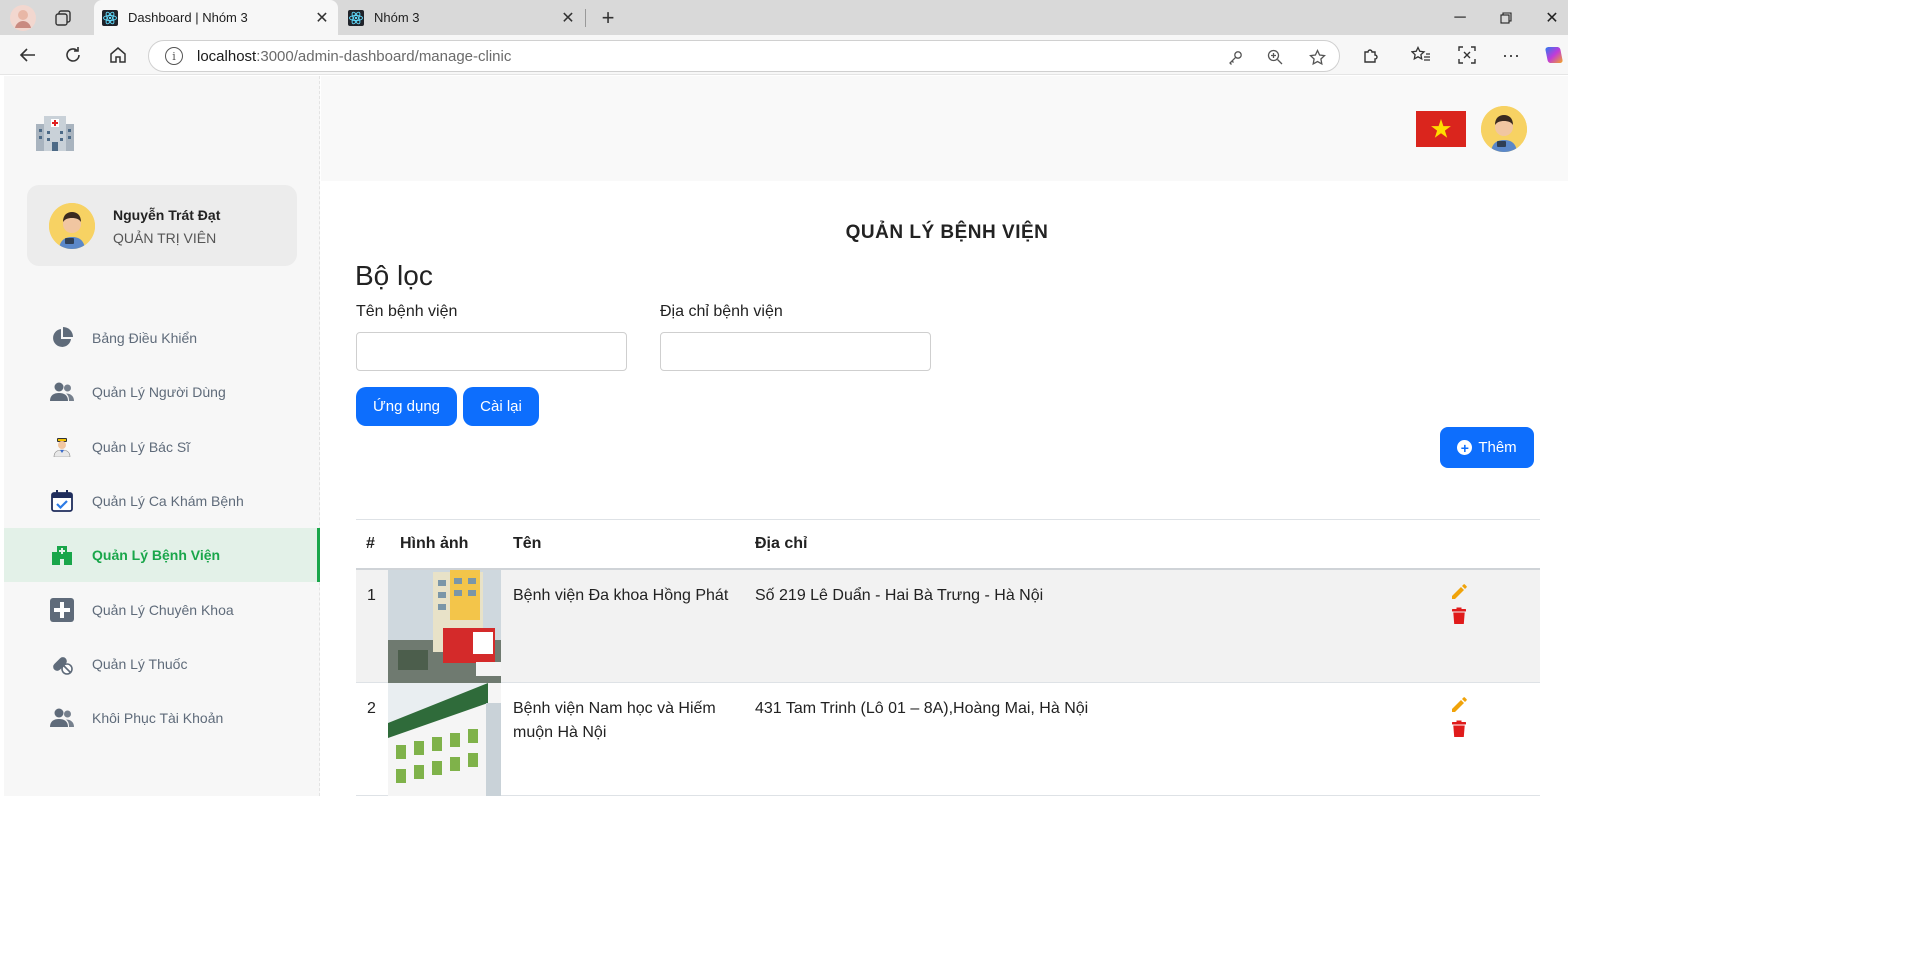 This screenshot has height=968, width=1908. What do you see at coordinates (948, 544) in the screenshot?
I see `table-header: # Hình ảnh Tên Địa chỉ` at bounding box center [948, 544].